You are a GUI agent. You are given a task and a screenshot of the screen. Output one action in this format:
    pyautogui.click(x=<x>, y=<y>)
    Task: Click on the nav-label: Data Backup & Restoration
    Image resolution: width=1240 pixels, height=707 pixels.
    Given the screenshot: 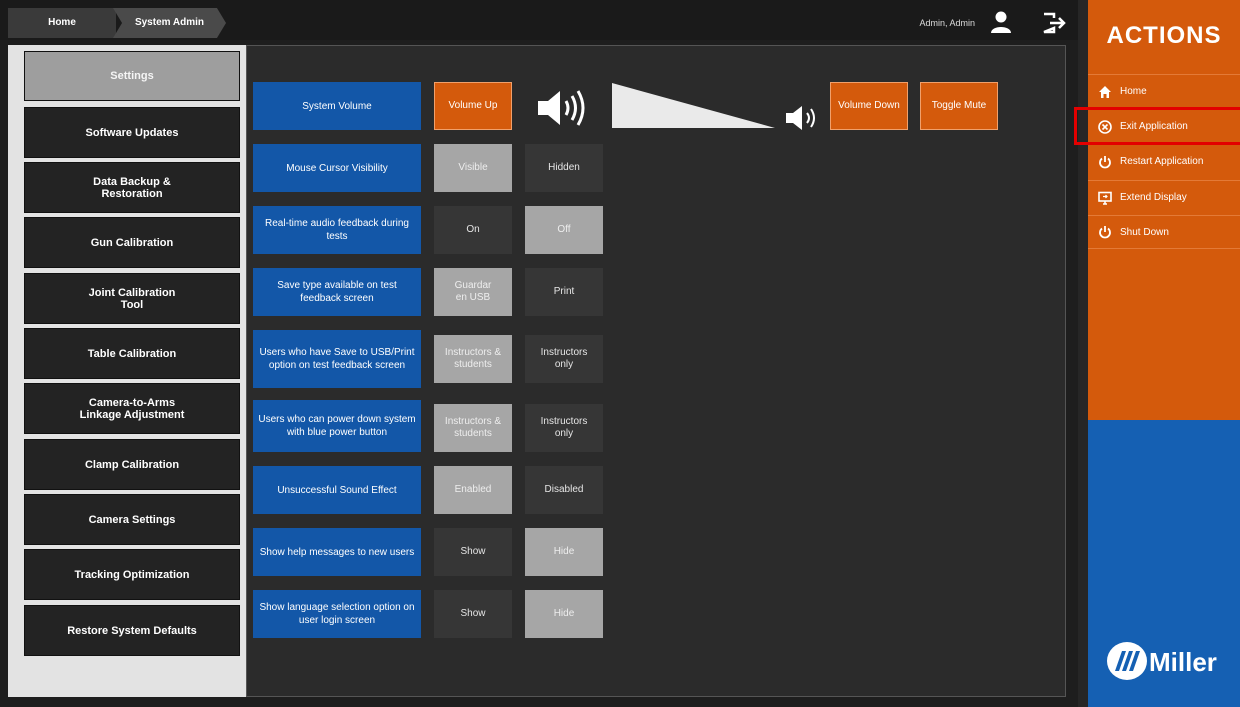 What is the action you would take?
    pyautogui.click(x=132, y=187)
    